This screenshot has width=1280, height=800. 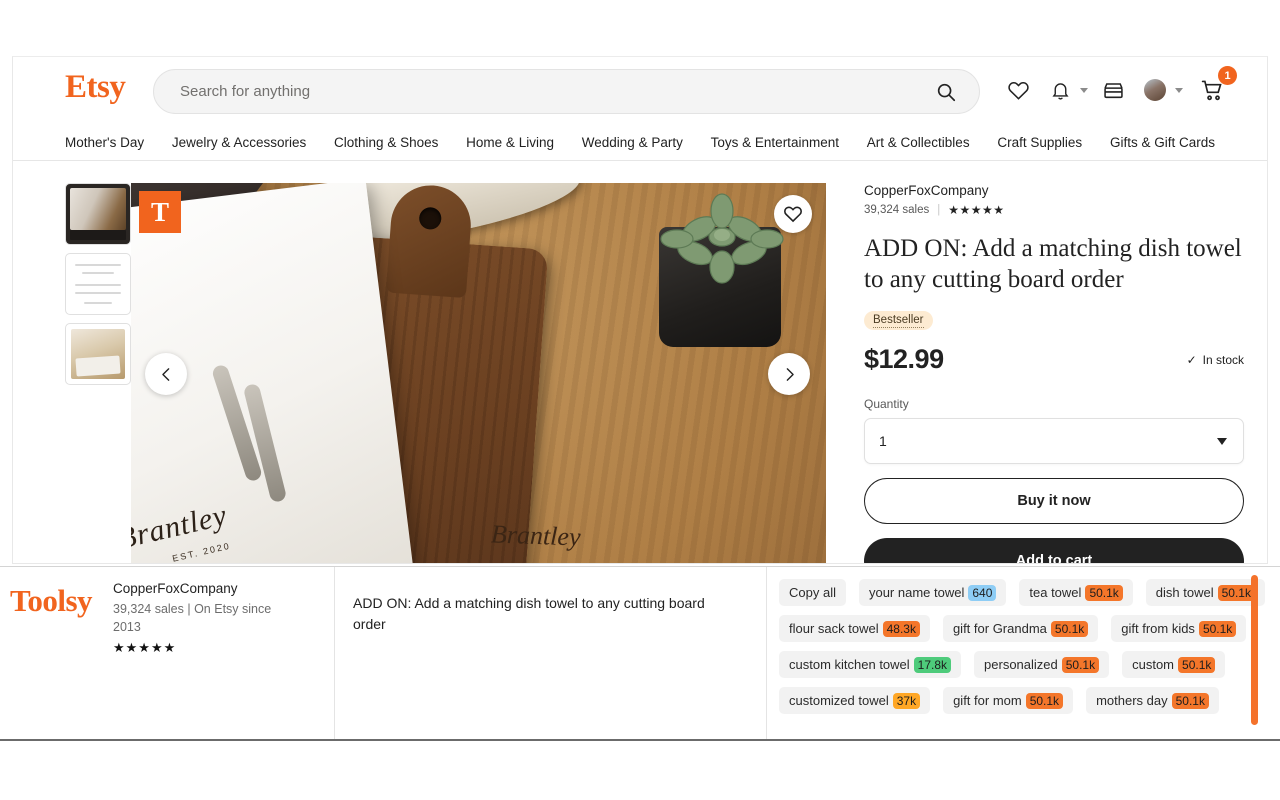 I want to click on carousel-prev-button, so click(x=166, y=374).